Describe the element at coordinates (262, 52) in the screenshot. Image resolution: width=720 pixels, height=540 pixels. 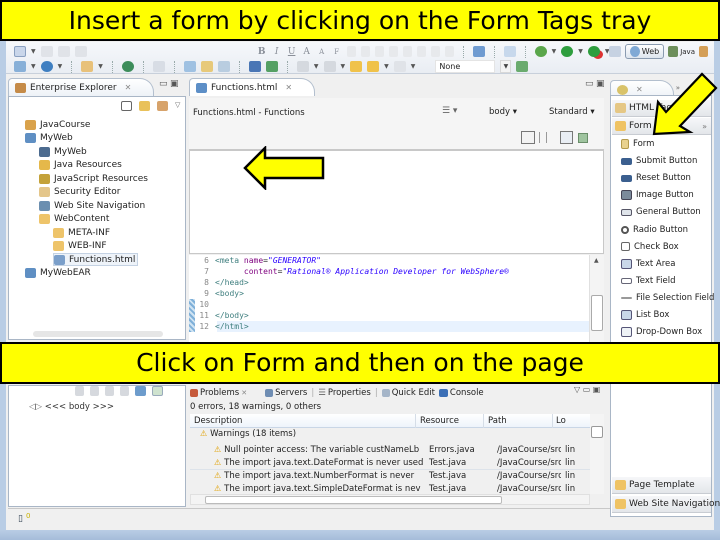
I see `bold-button: B` at that location.